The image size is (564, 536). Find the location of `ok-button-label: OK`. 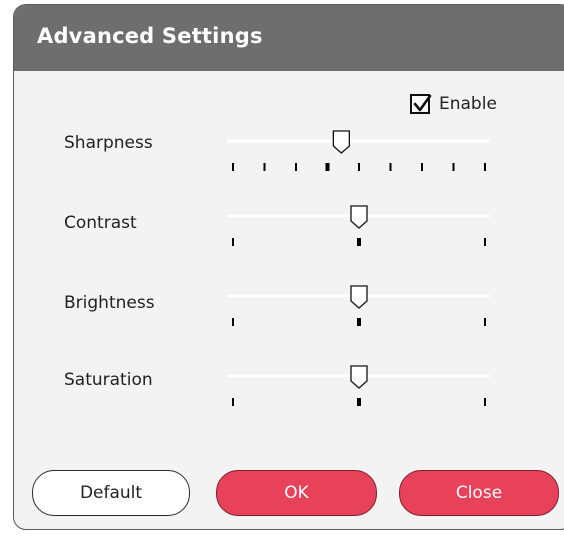

ok-button-label: OK is located at coordinates (296, 493).